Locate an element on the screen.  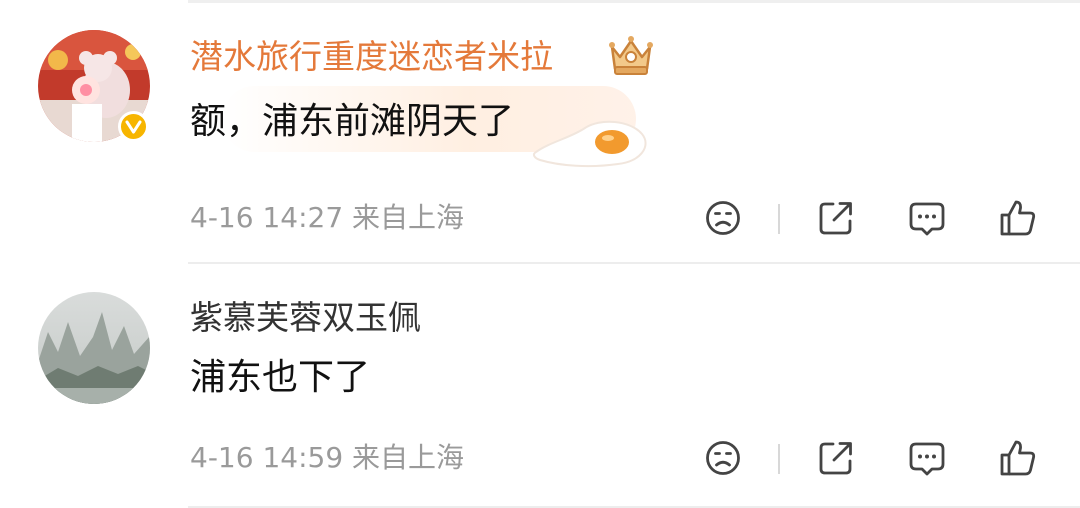
comment-text: 浦东也下了 is located at coordinates (280, 377).